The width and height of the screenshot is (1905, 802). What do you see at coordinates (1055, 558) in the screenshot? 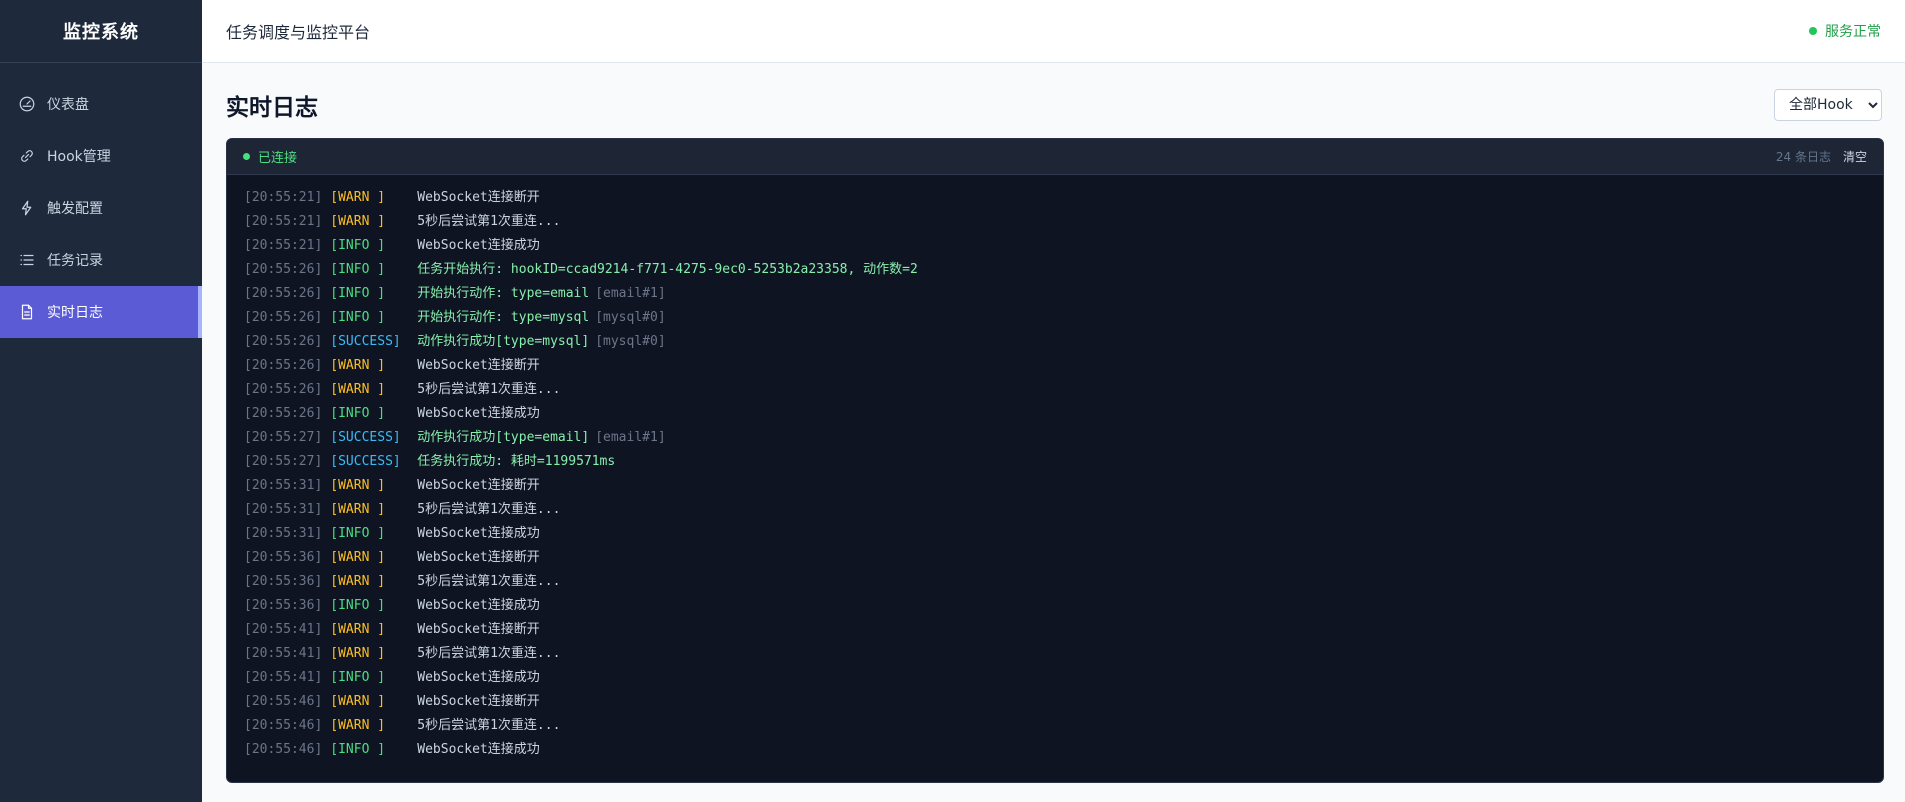
I see `log-line: [20:55:36] [WARN ] WebSocket连接断开` at bounding box center [1055, 558].